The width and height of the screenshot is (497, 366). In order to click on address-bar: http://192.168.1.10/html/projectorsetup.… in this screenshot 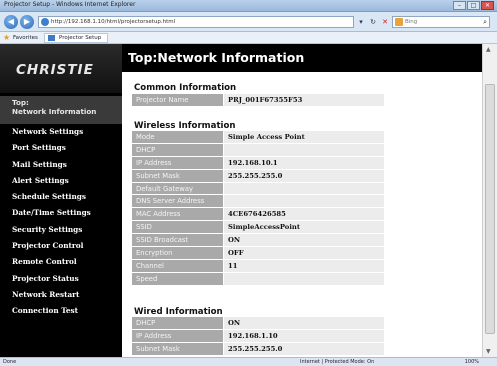, I will do `click(196, 22)`.